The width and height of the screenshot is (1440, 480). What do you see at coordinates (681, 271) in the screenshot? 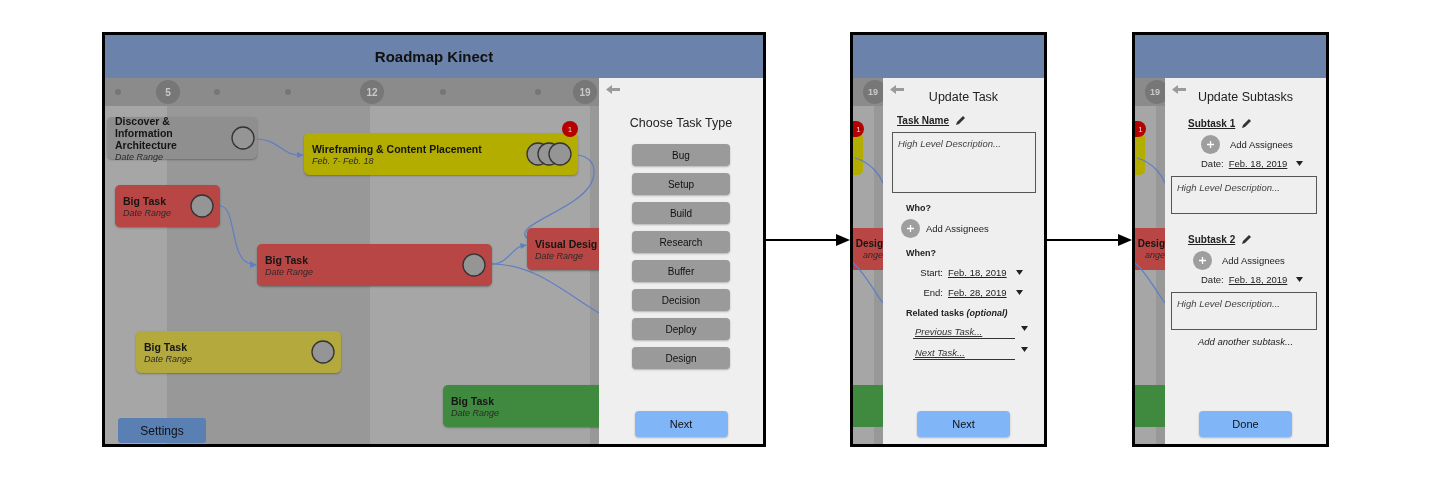
I see `task-type-button: Buffer` at bounding box center [681, 271].